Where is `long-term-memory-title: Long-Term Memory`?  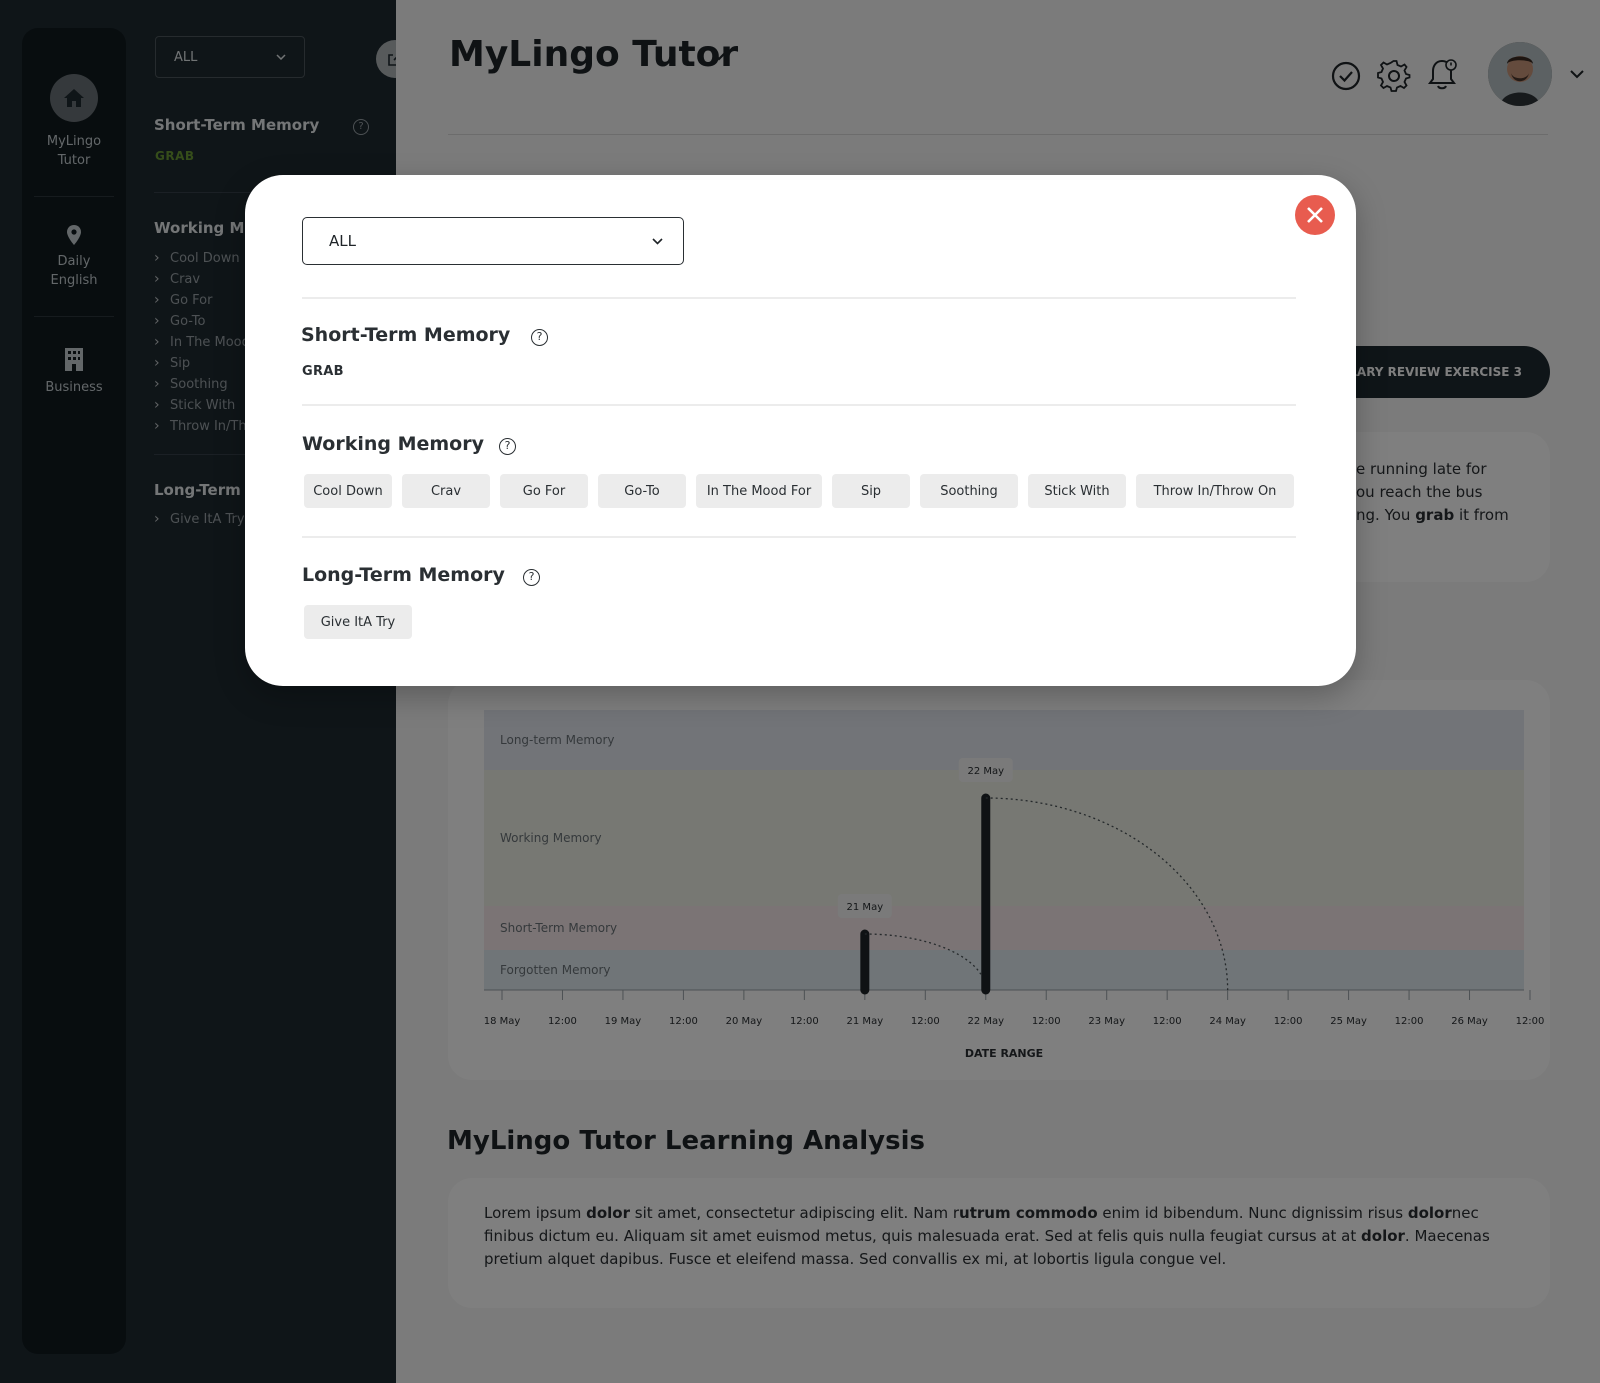
long-term-memory-title: Long-Term Memory is located at coordinates (403, 575).